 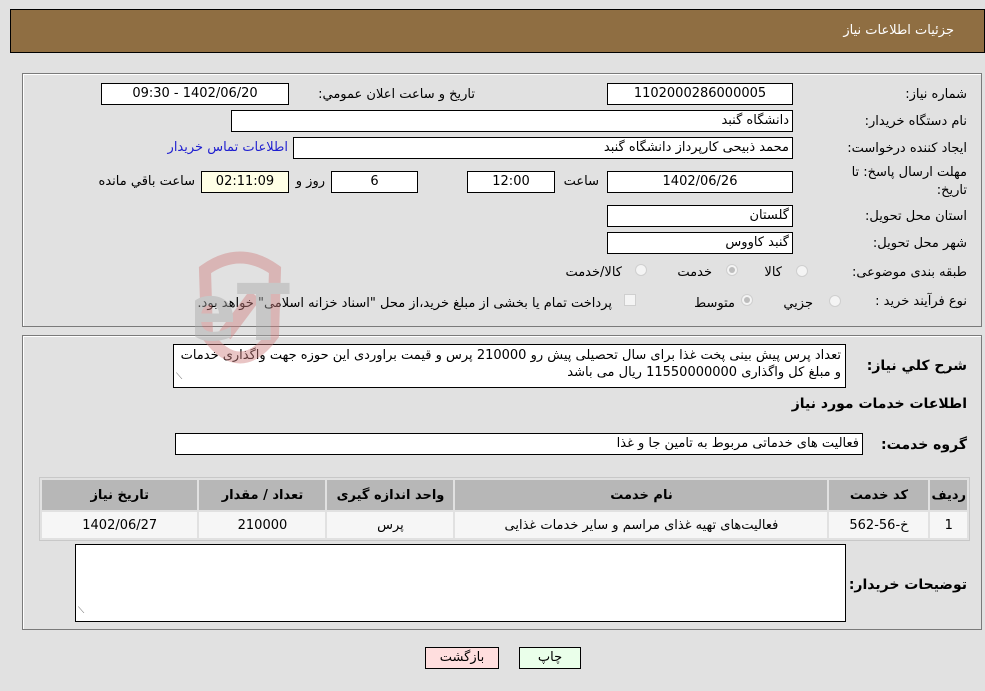 What do you see at coordinates (924, 445) in the screenshot?
I see `service-group-label: گروه خدمت:` at bounding box center [924, 445].